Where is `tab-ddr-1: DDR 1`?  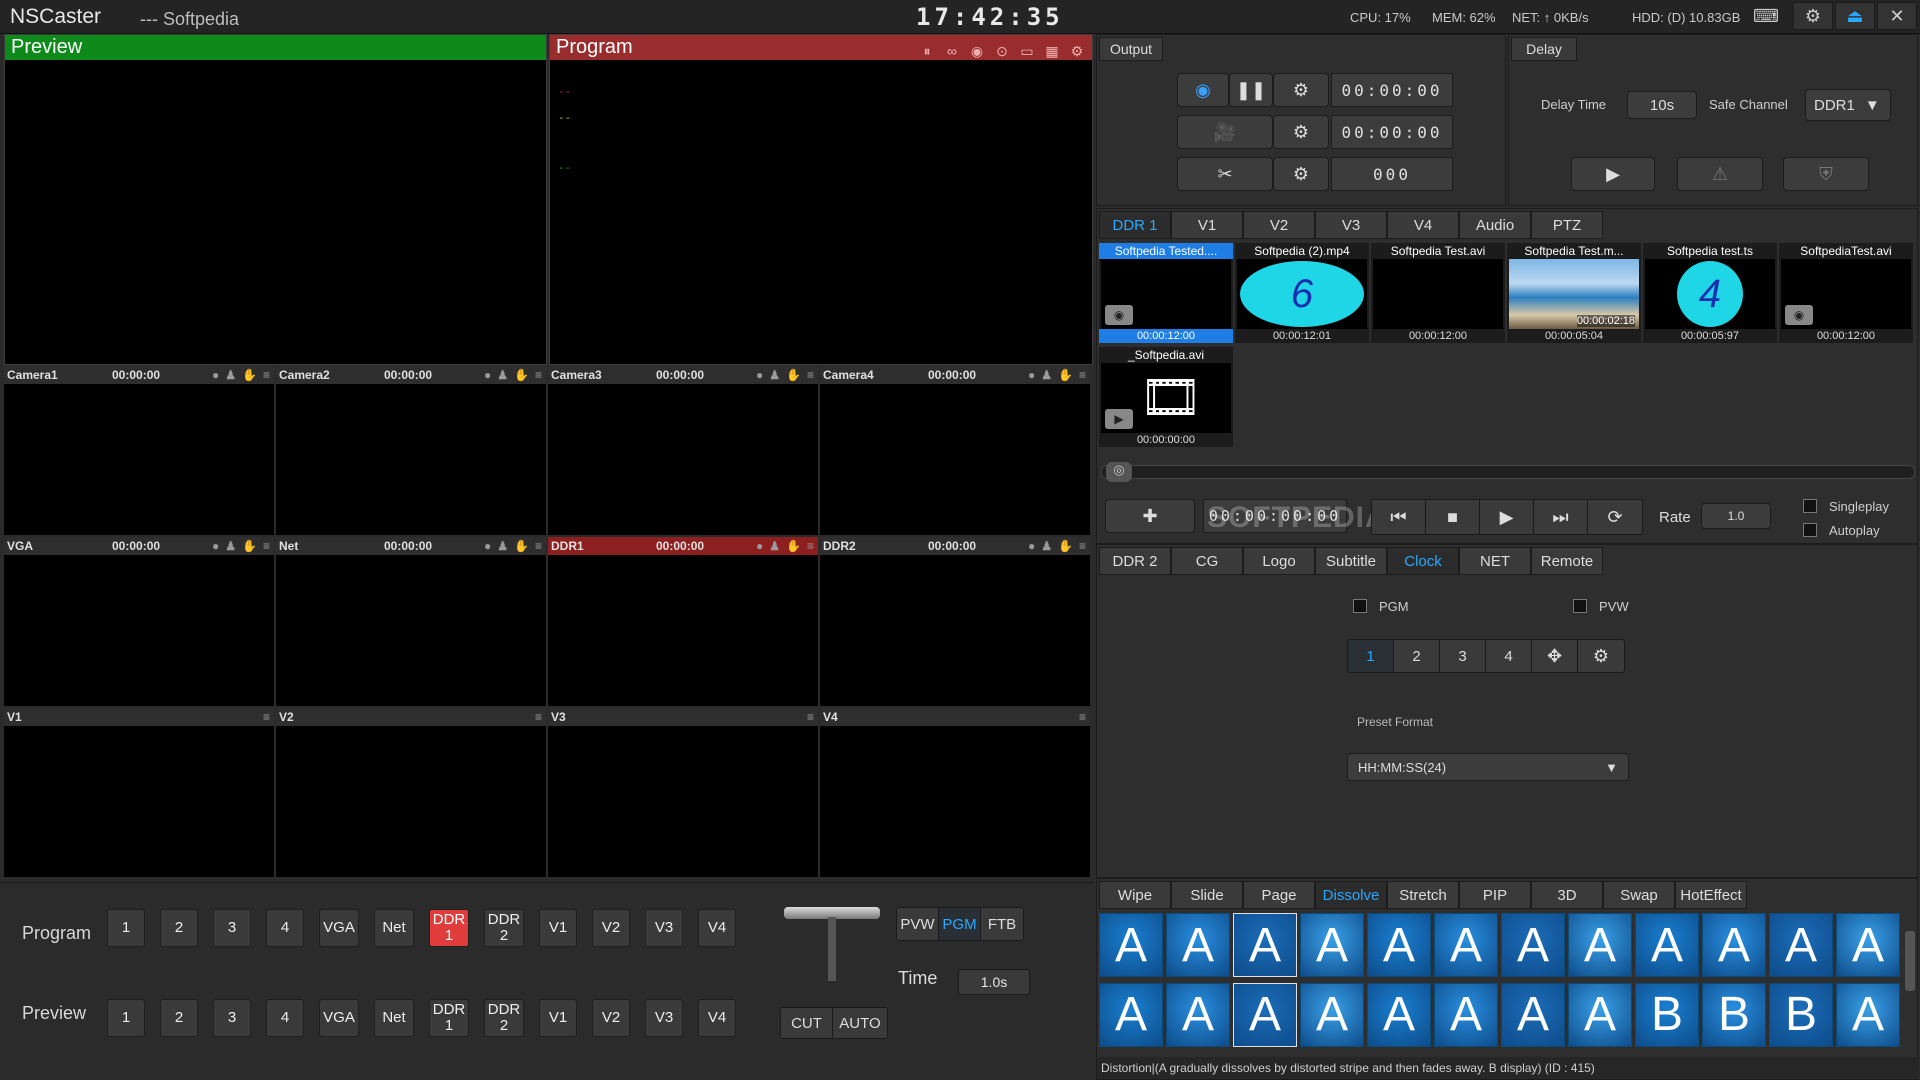
tab-ddr-1: DDR 1 is located at coordinates (1135, 225).